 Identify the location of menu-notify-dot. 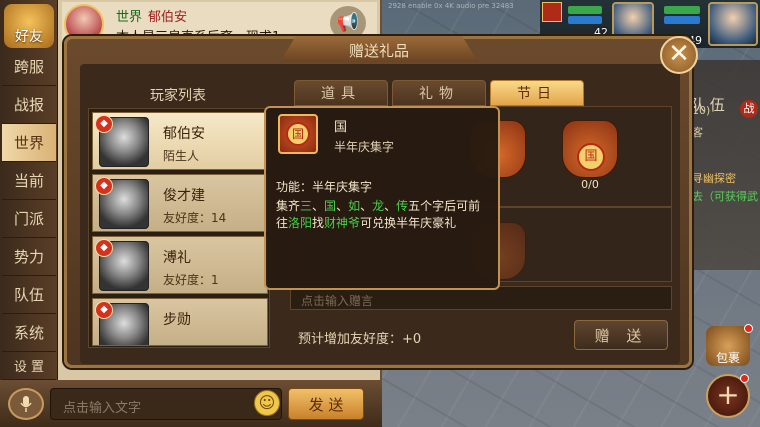
(744, 378).